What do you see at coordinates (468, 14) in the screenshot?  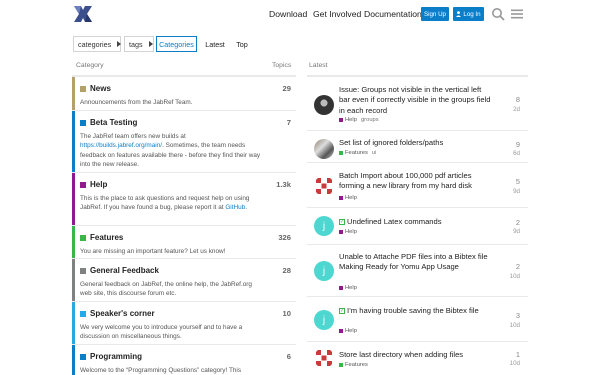 I see `log-in-button: Log In` at bounding box center [468, 14].